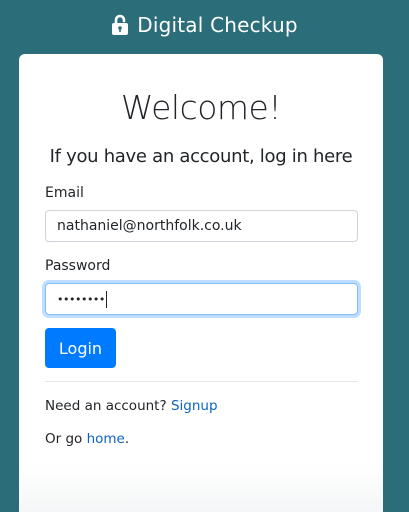 The width and height of the screenshot is (409, 512). I want to click on password-value: ••••••••, so click(81, 299).